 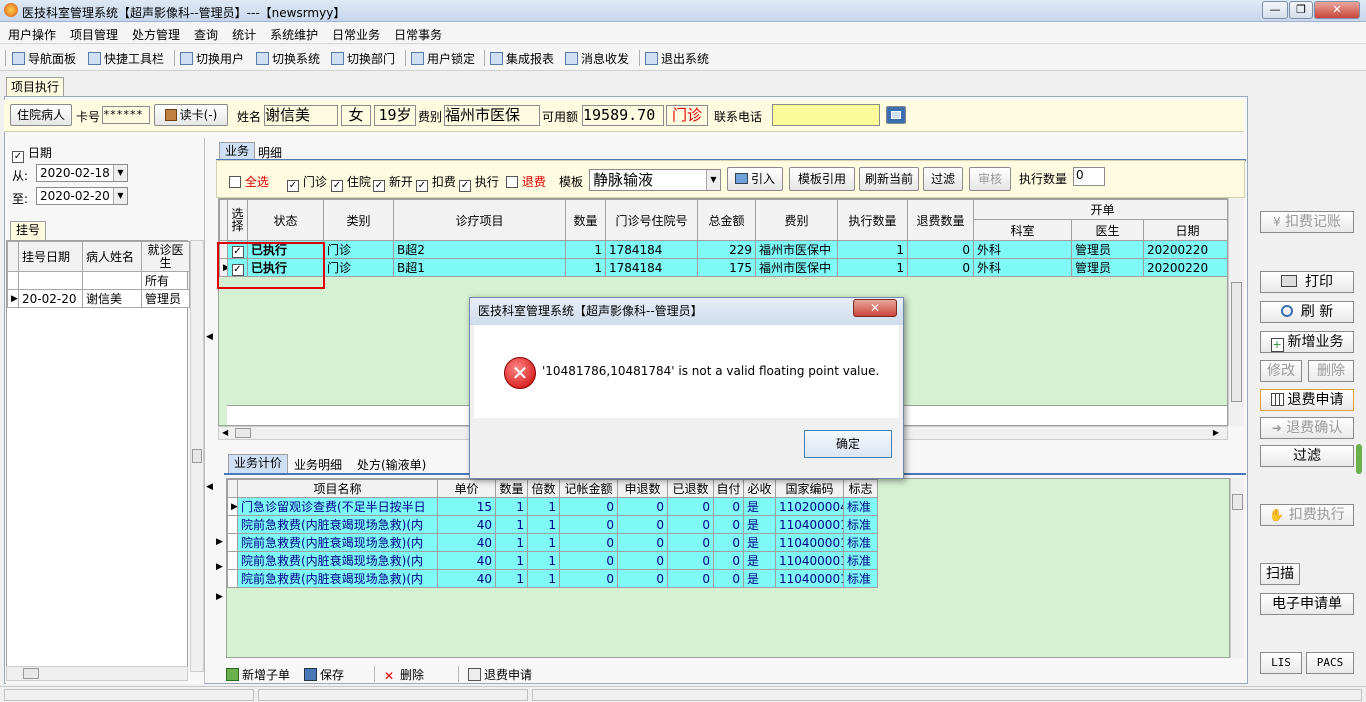 What do you see at coordinates (1307, 282) in the screenshot?
I see `print-button: 打印` at bounding box center [1307, 282].